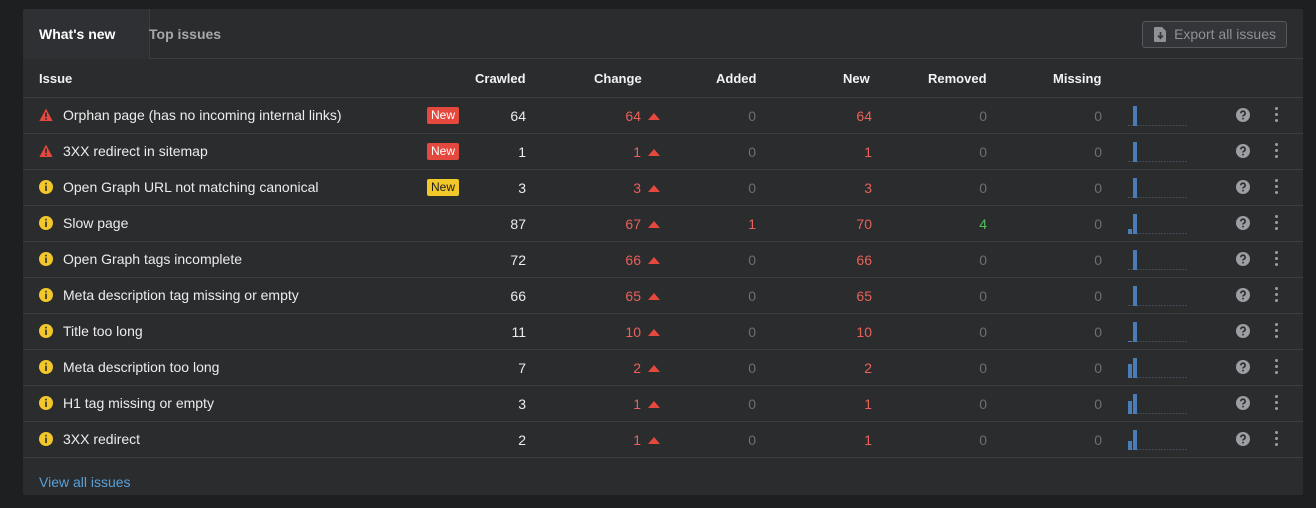 This screenshot has height=508, width=1316. I want to click on issue-name-link: 3XX redirect, so click(101, 439).